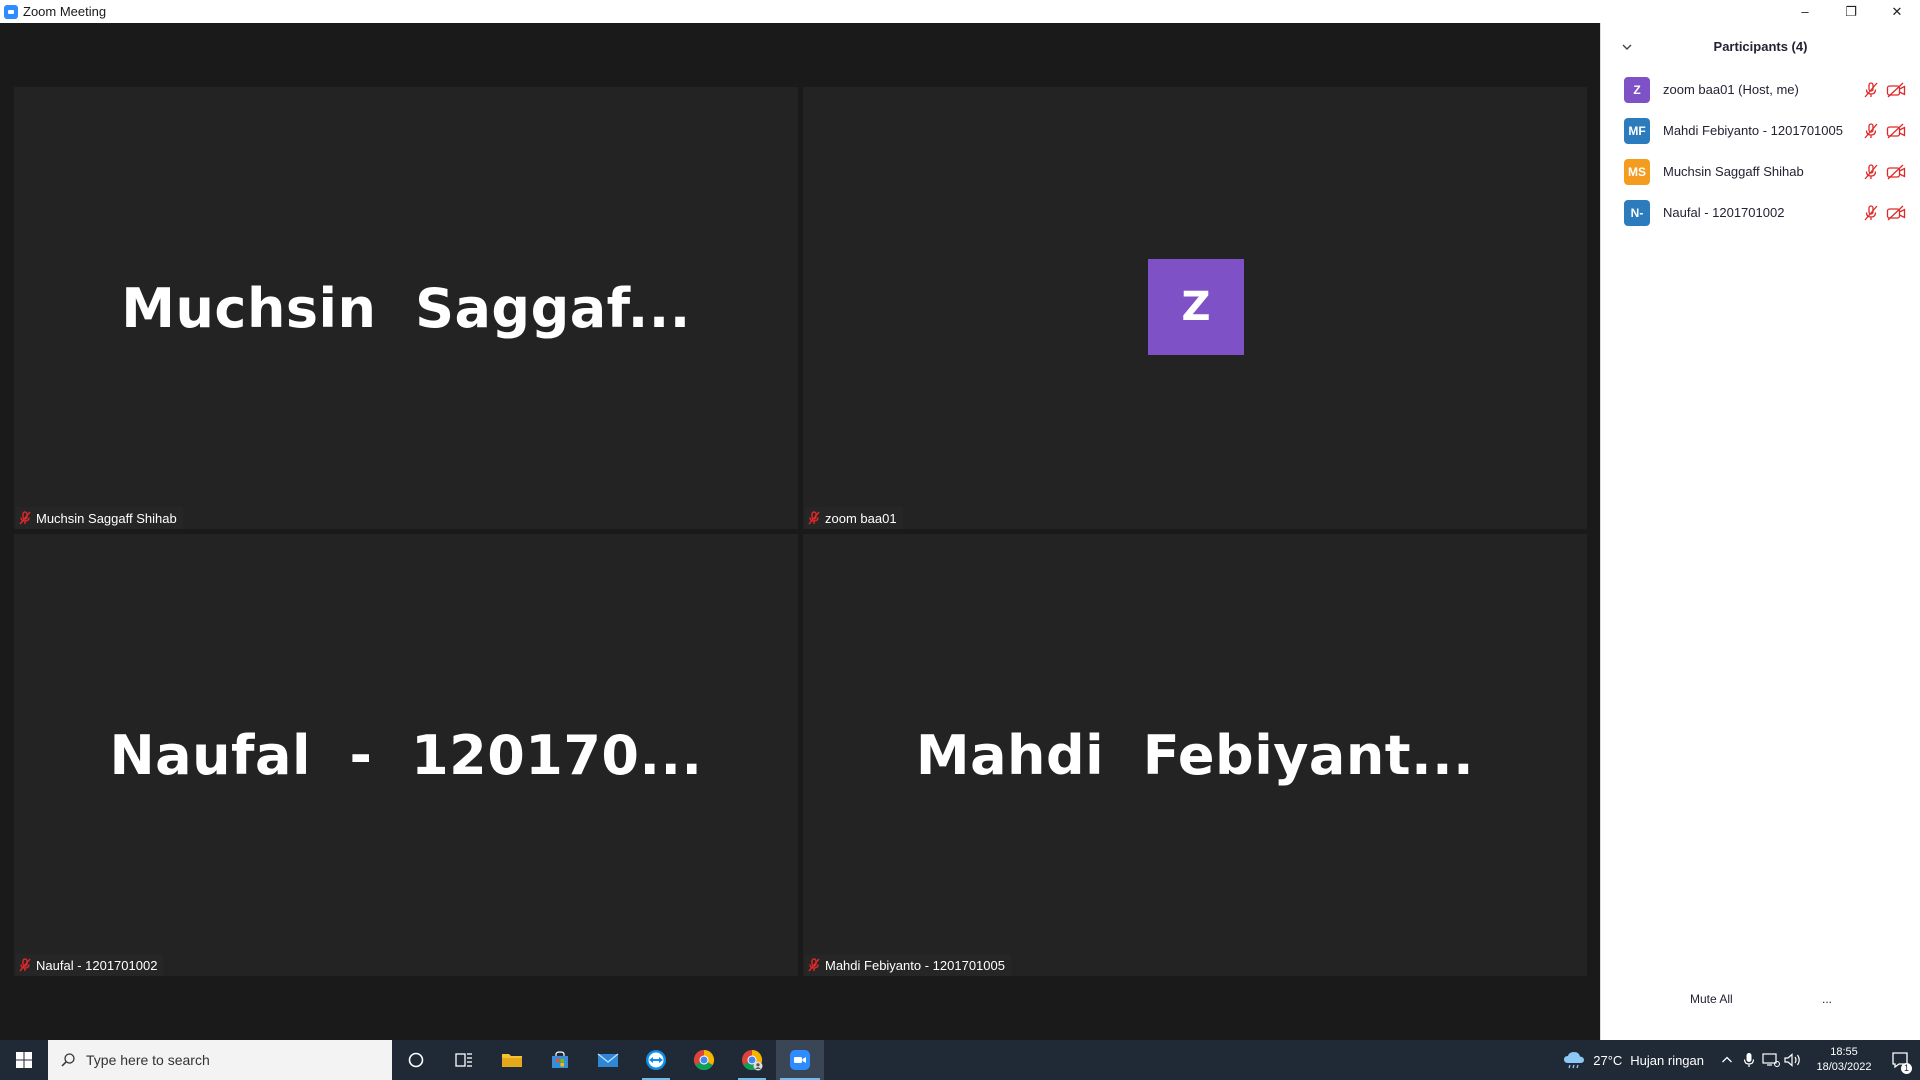 This screenshot has height=1080, width=1920. I want to click on participant-name: zoom baa01 (Host, me), so click(1731, 89).